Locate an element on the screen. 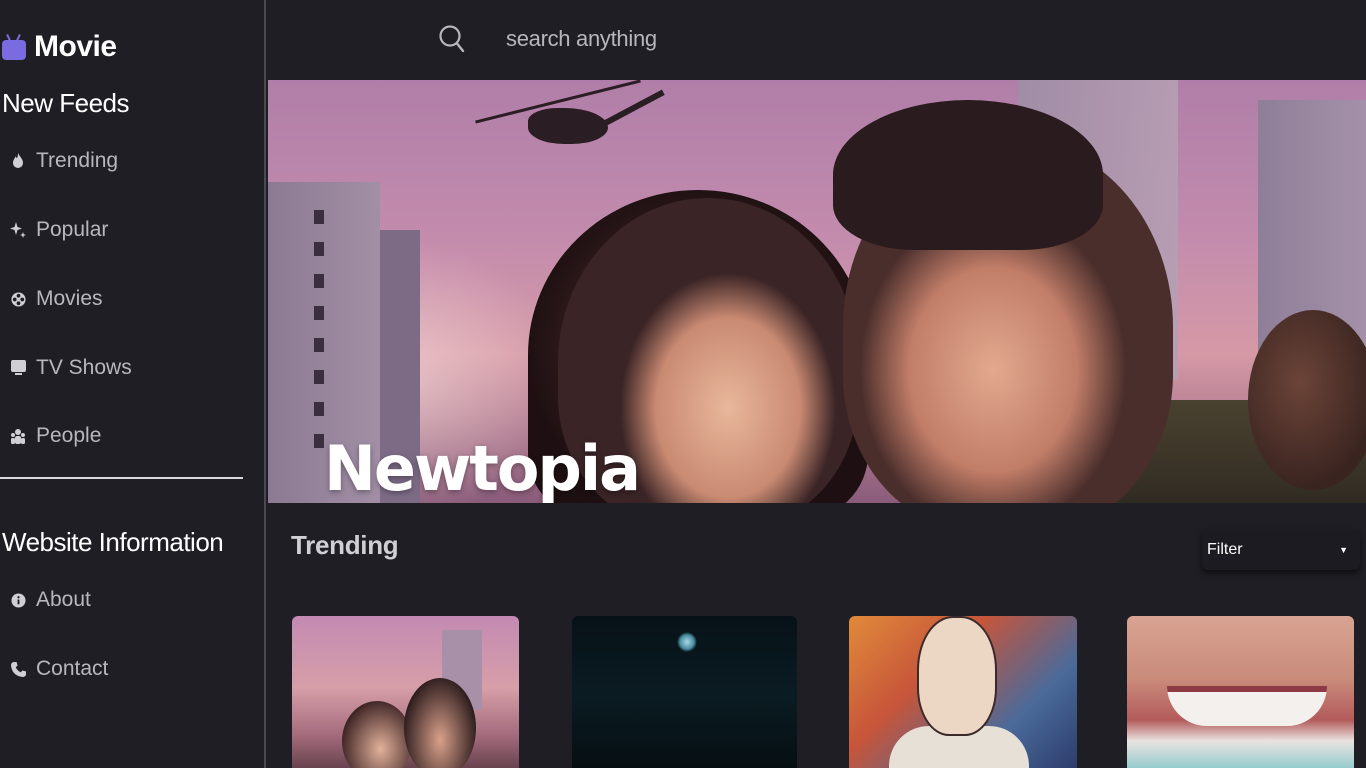 Image resolution: width=1366 pixels, height=768 pixels. top-bar: search anything is located at coordinates (817, 40).